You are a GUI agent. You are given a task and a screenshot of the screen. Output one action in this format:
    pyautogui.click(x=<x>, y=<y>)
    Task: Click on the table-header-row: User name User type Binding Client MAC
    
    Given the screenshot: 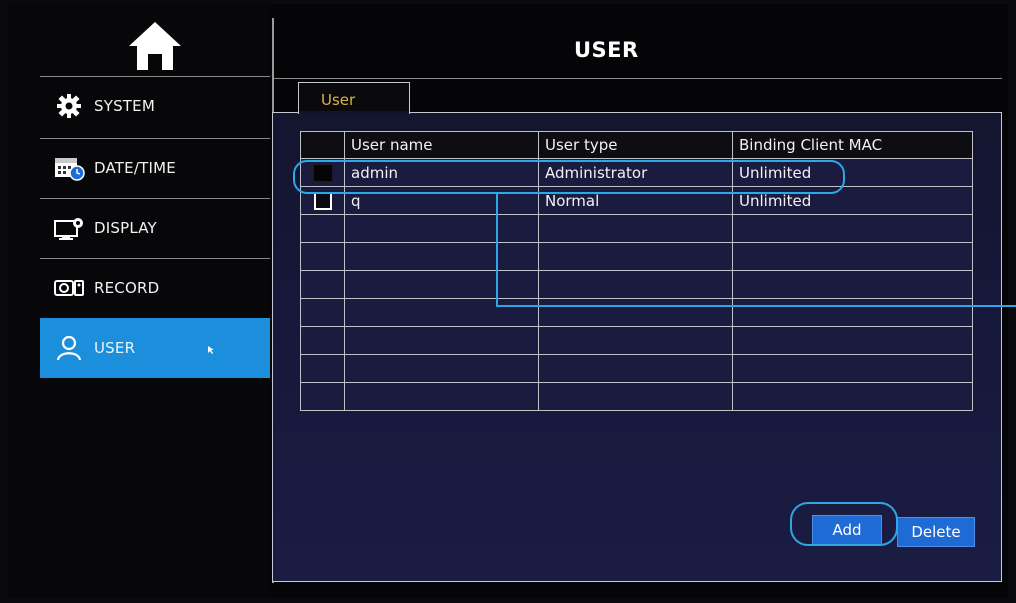 What is the action you would take?
    pyautogui.click(x=636, y=145)
    